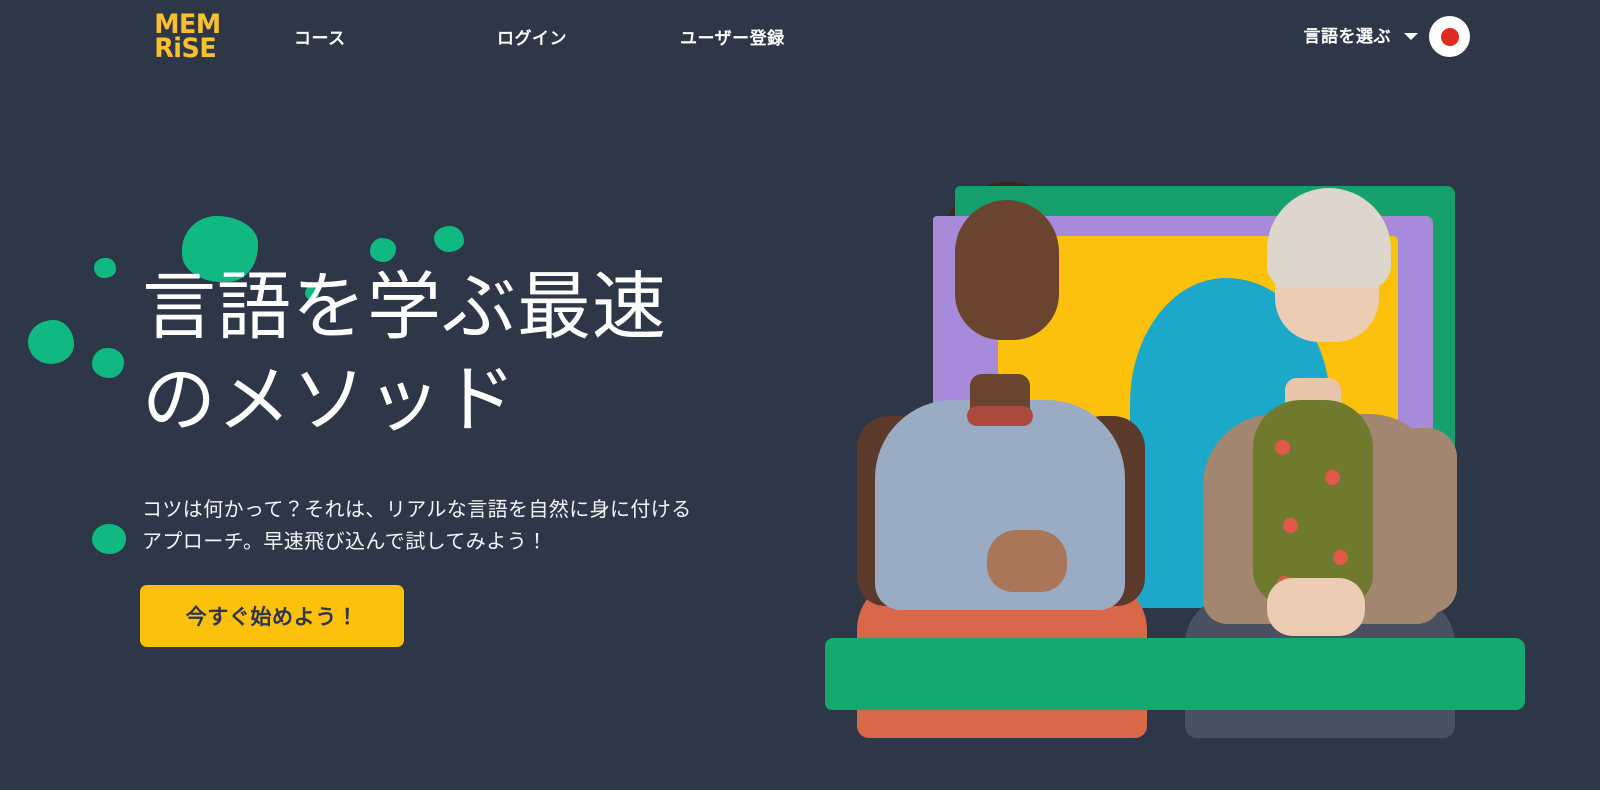  What do you see at coordinates (1316, 607) in the screenshot?
I see `person-right-hands` at bounding box center [1316, 607].